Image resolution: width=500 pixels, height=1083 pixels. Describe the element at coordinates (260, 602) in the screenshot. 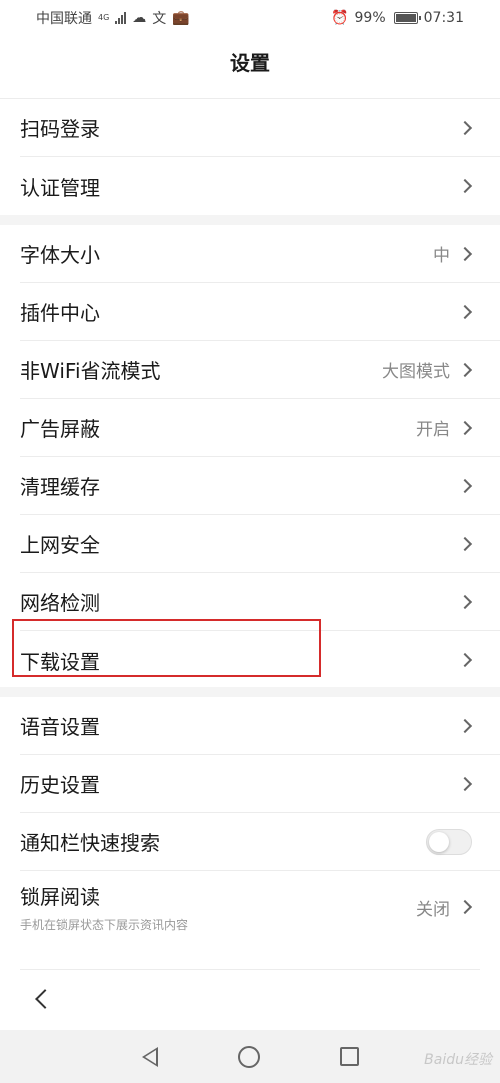

I see `settings-item-network-check: 网络检测` at that location.